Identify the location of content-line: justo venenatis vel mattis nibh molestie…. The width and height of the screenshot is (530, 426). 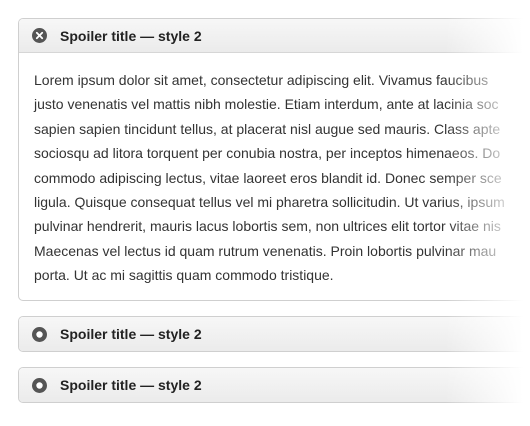
(266, 104).